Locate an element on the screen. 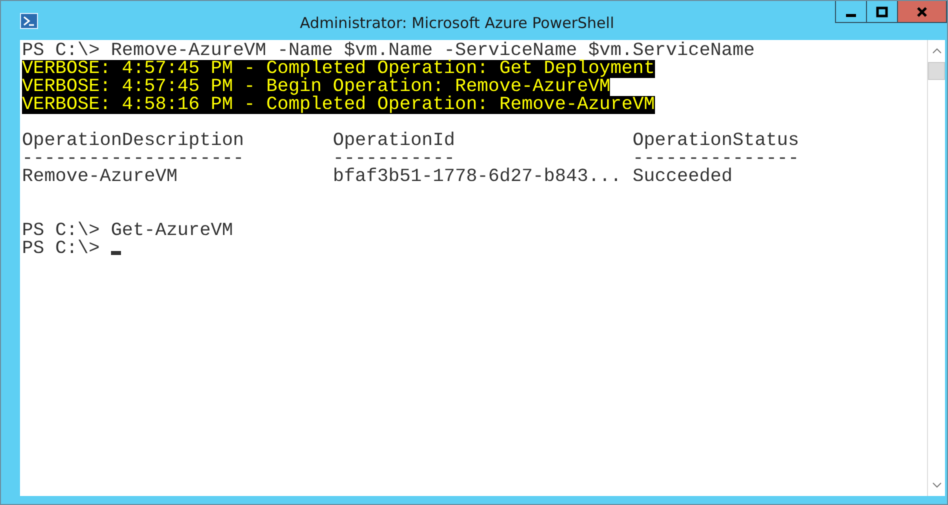 The width and height of the screenshot is (948, 505). output-line: -------------------- ----------- --------------- is located at coordinates (411, 159).